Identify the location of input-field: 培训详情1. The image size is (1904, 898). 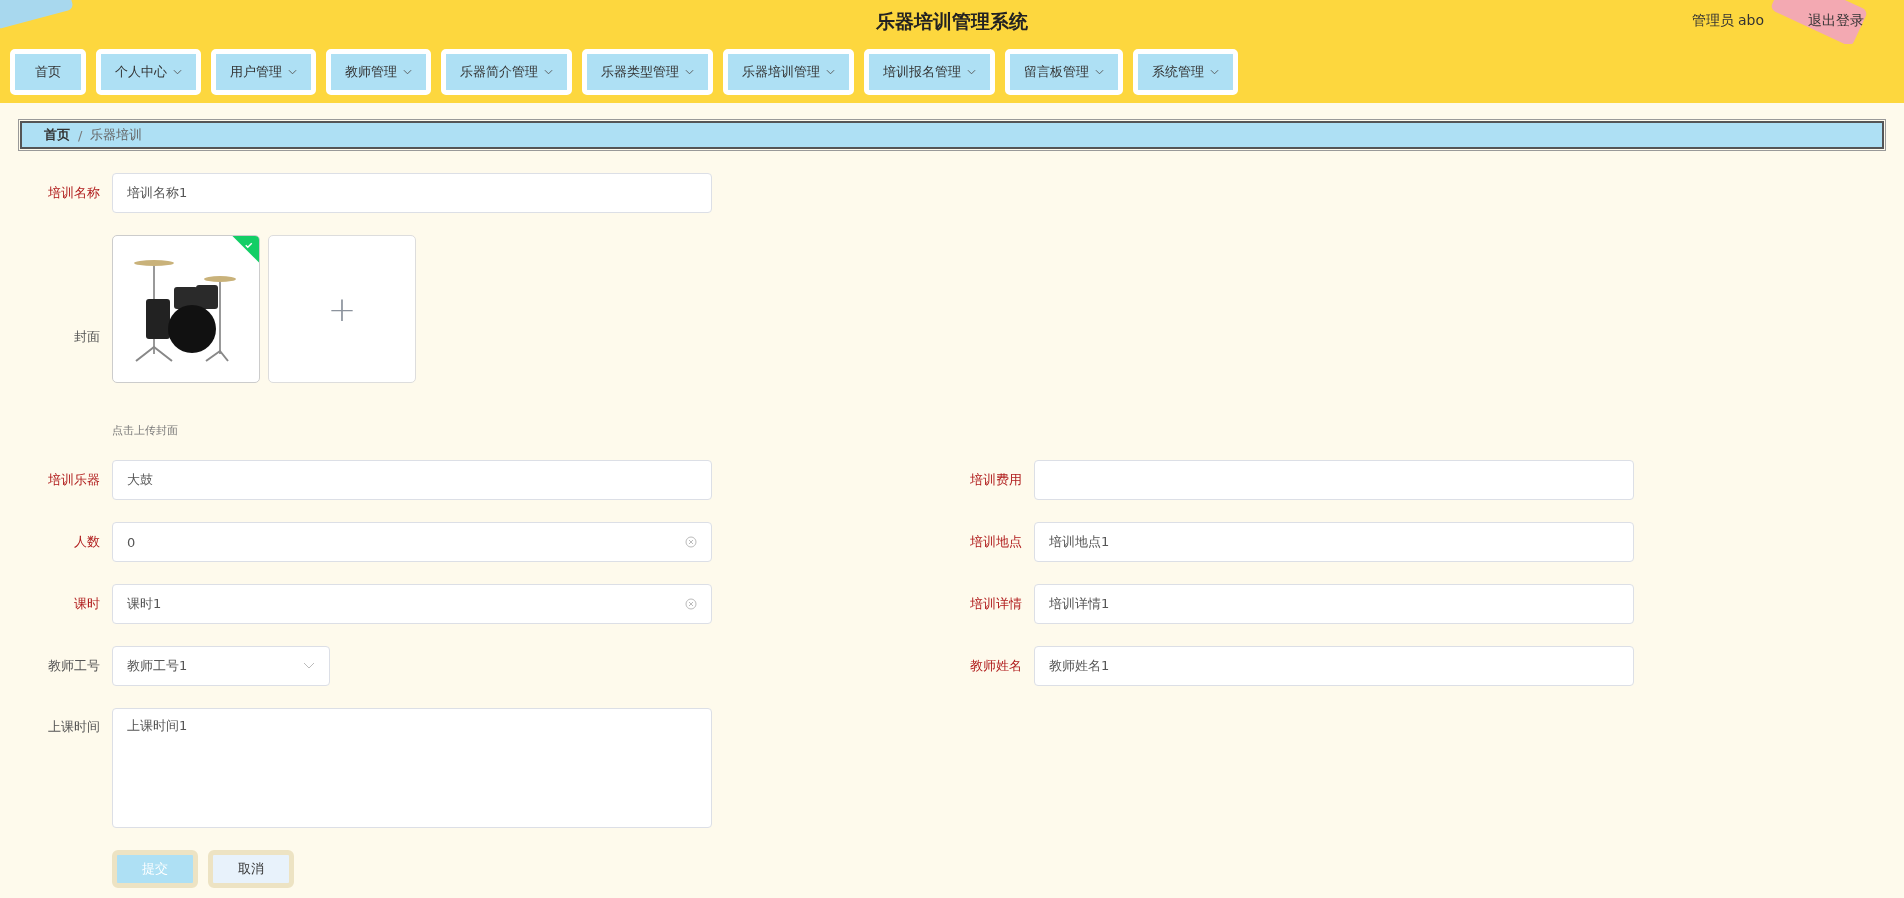
(1334, 604).